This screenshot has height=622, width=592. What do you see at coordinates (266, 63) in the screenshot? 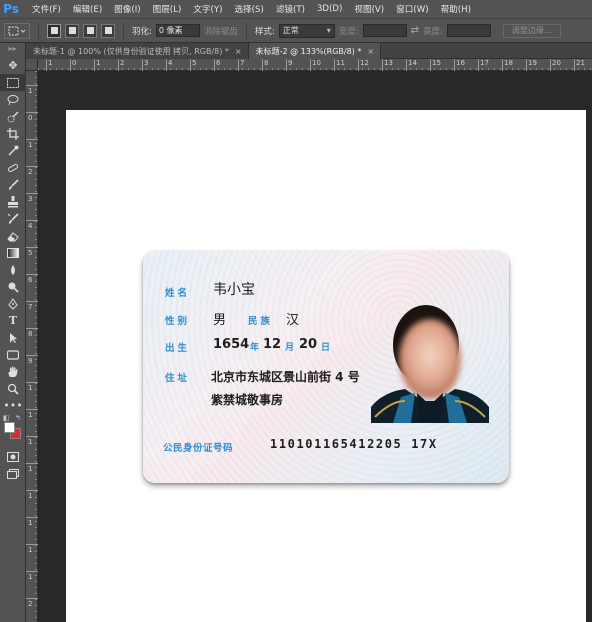
I see `ruler-label: 8` at bounding box center [266, 63].